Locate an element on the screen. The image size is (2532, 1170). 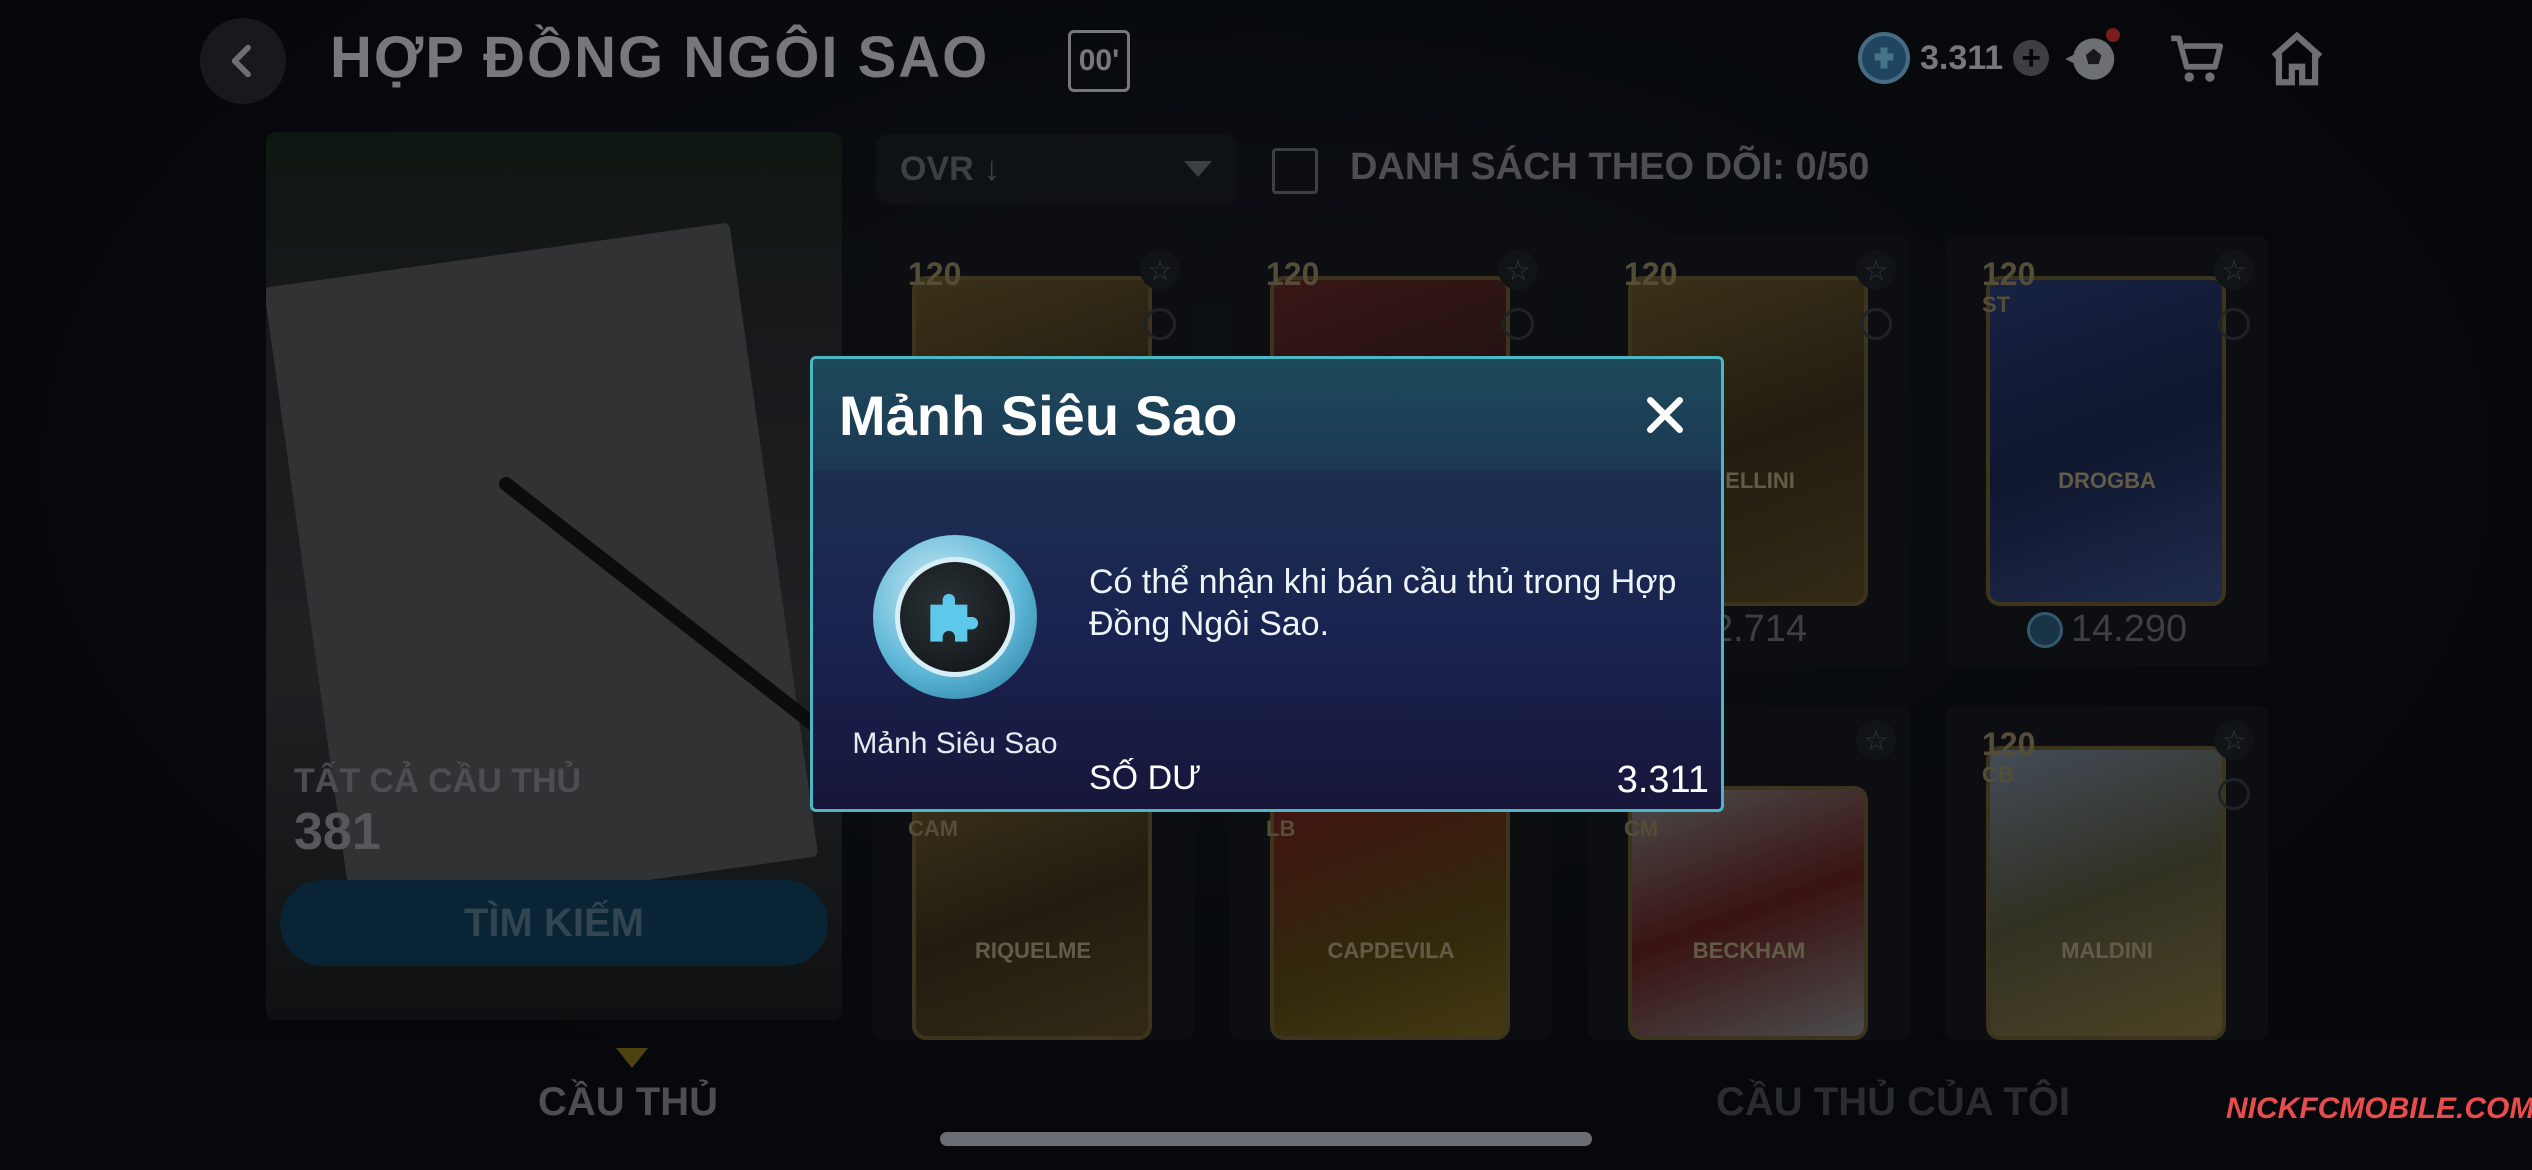
puzzle-piece-icon is located at coordinates (954, 617).